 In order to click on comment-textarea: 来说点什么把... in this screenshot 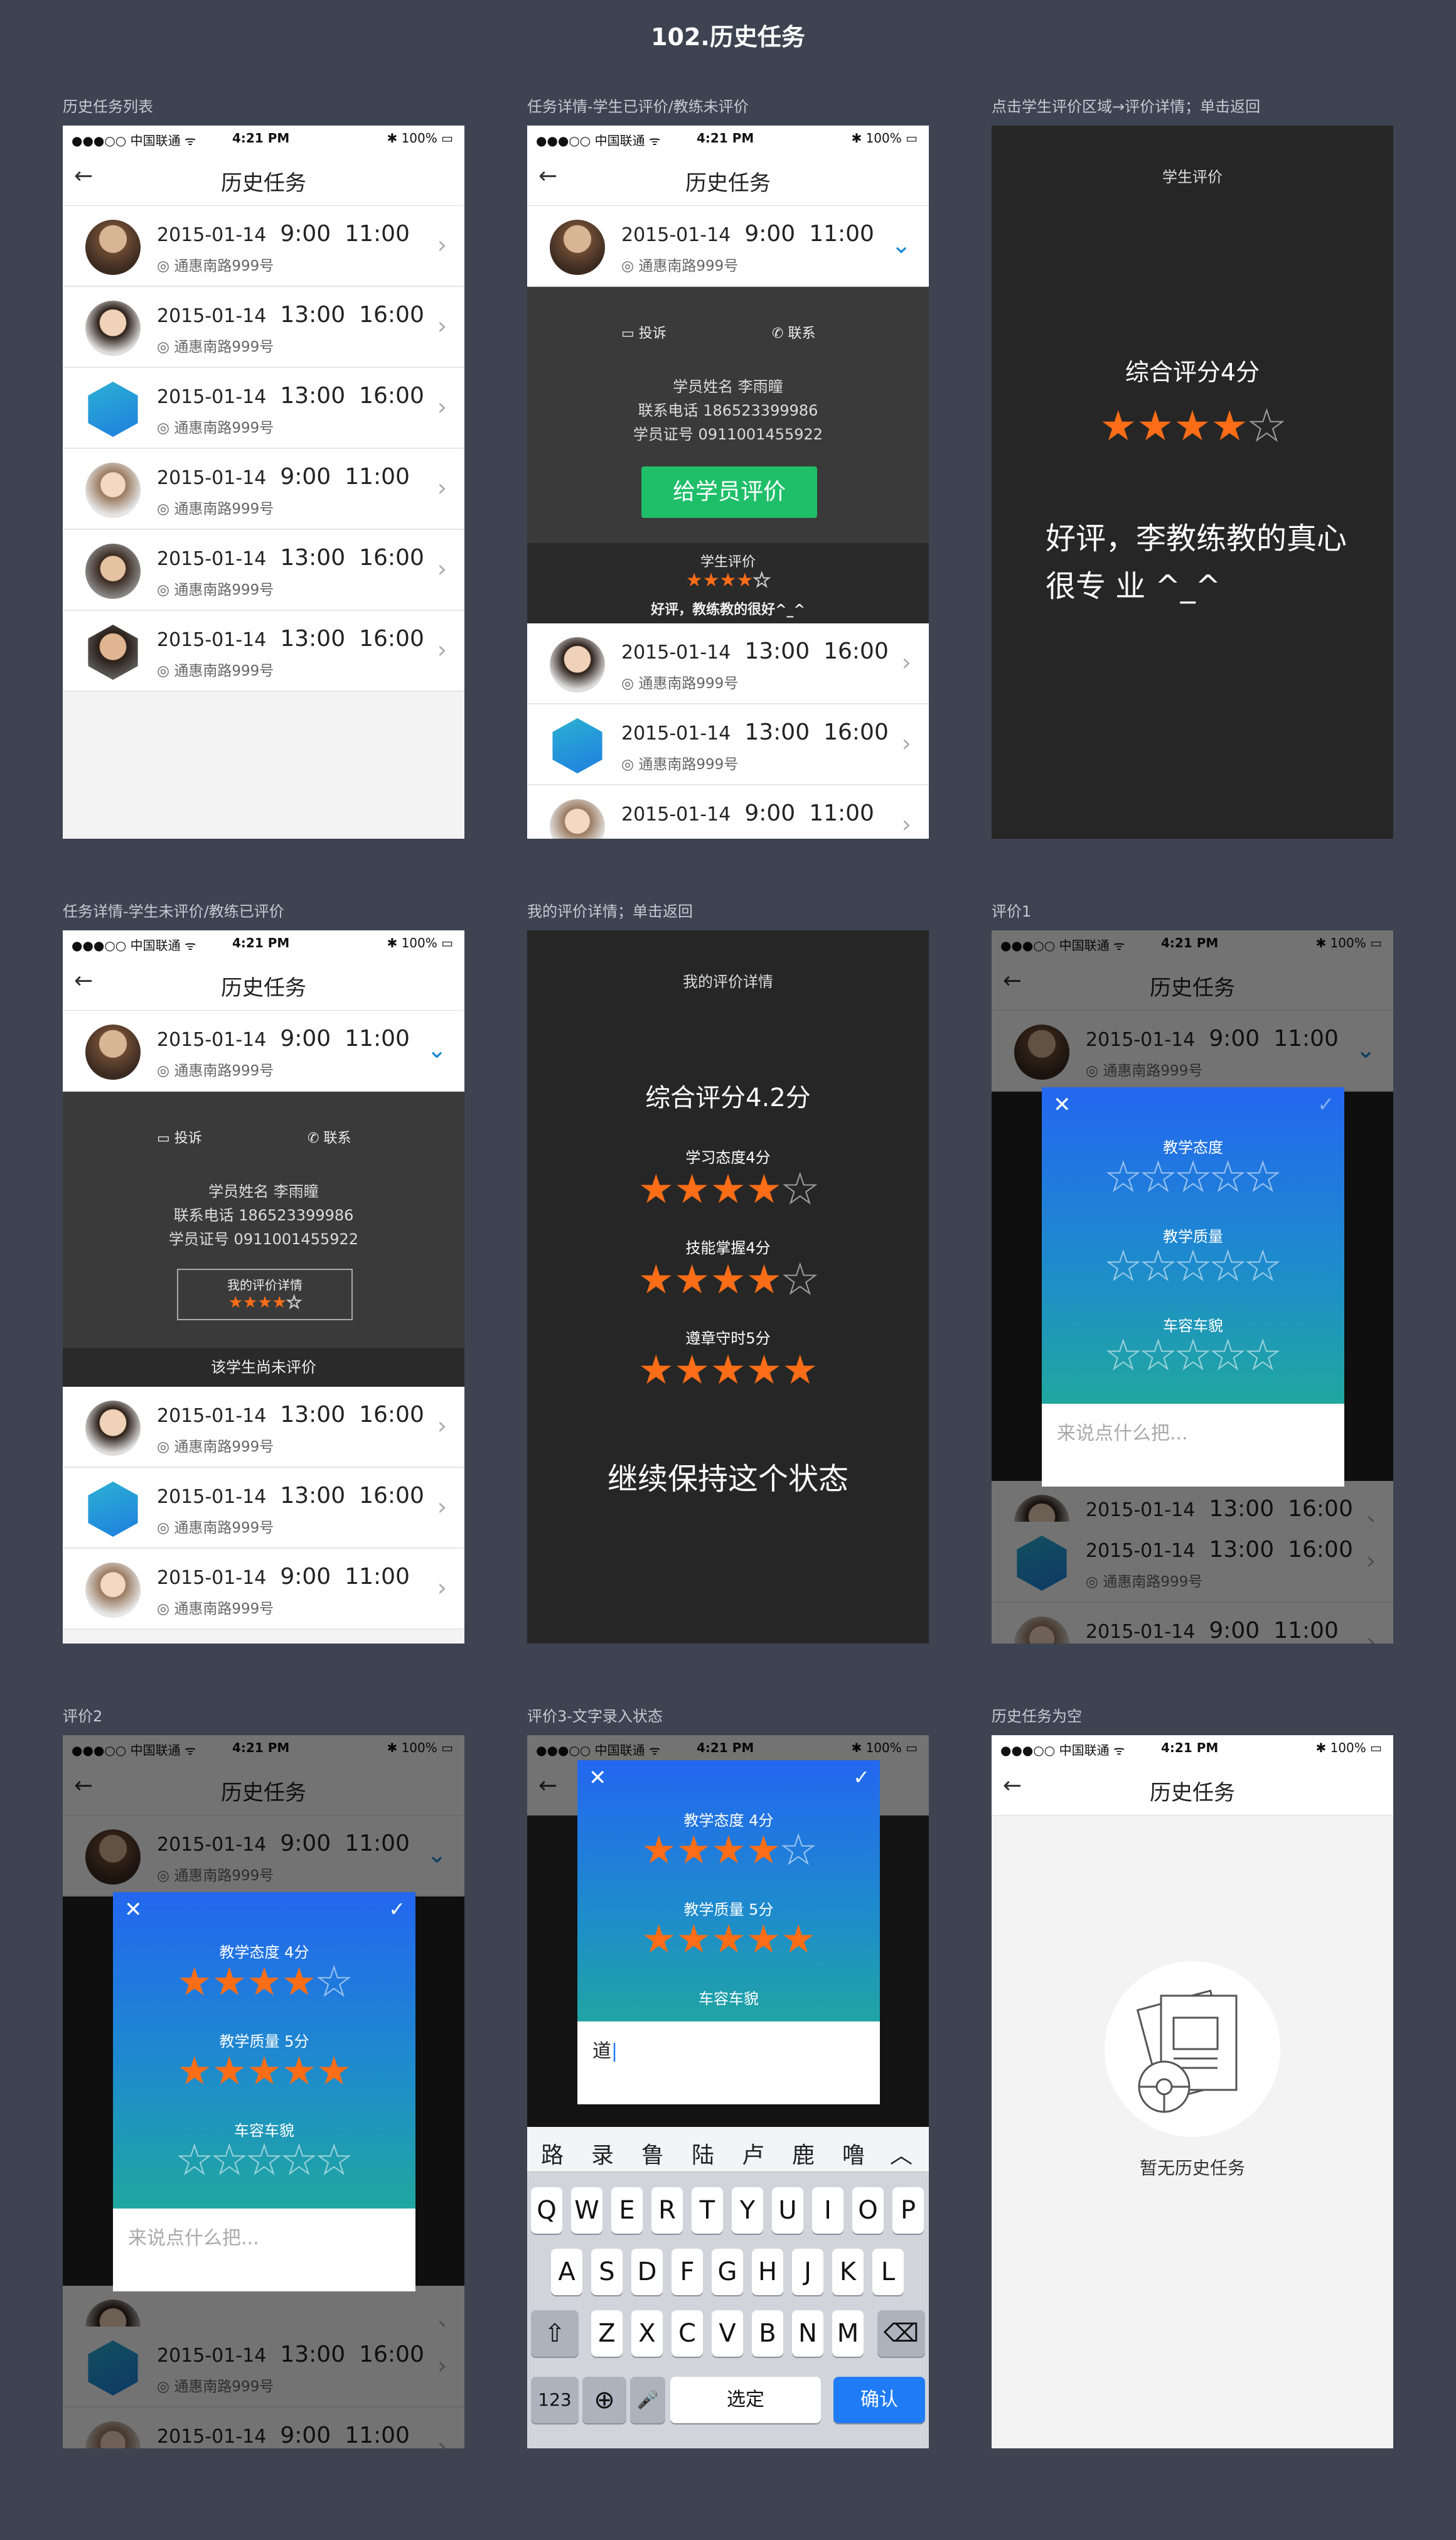, I will do `click(264, 2250)`.